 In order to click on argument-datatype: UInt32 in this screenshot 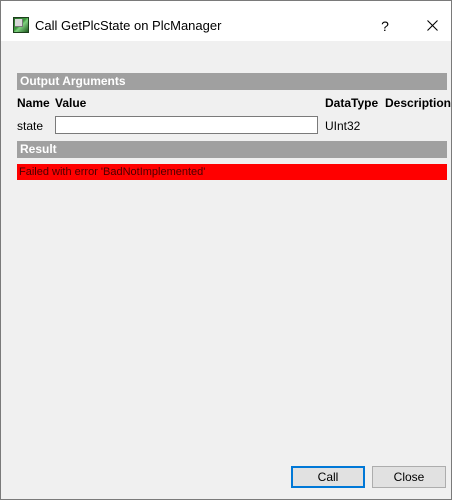, I will do `click(343, 126)`.